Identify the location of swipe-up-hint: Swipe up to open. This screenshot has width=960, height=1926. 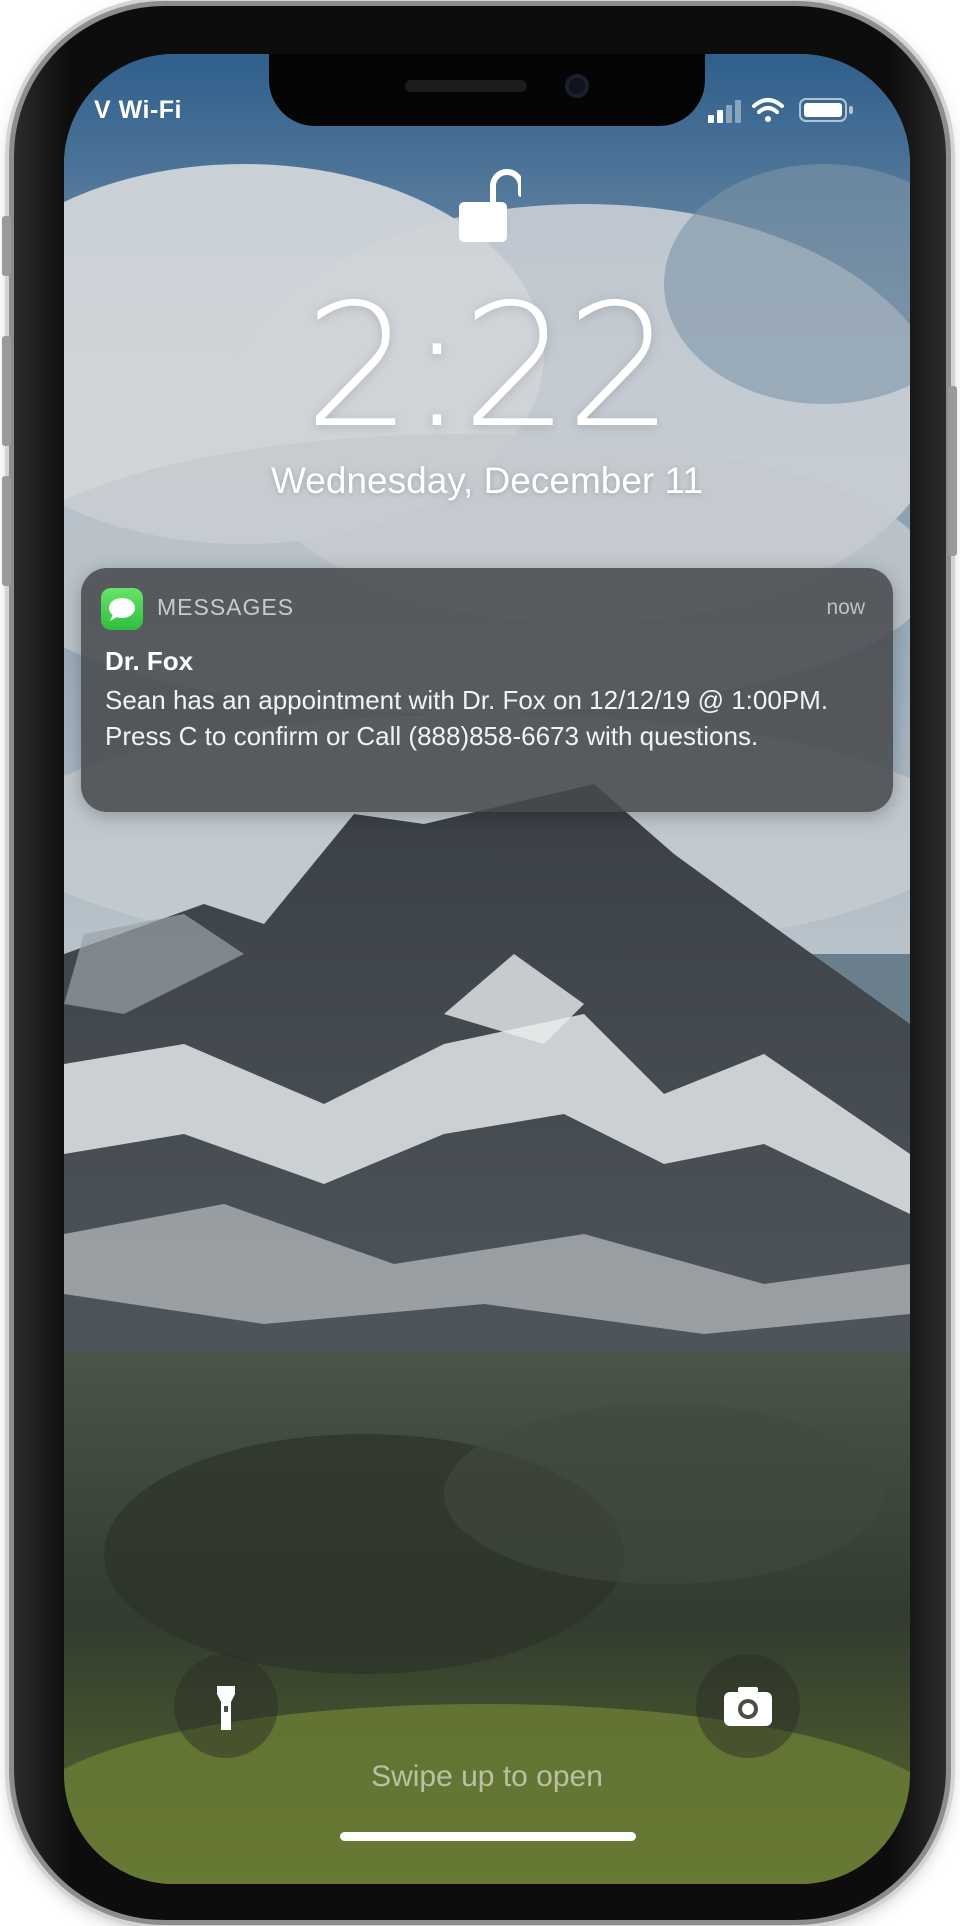
(487, 1776).